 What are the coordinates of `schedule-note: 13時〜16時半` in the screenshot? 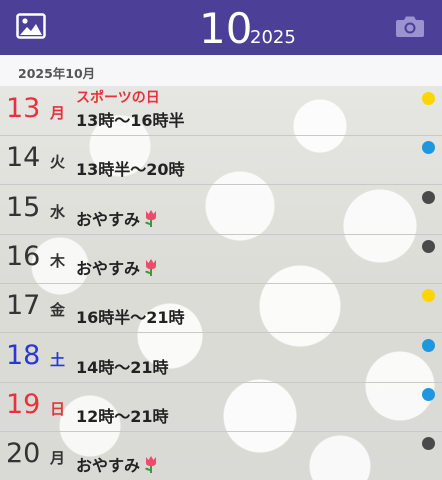 It's located at (130, 119).